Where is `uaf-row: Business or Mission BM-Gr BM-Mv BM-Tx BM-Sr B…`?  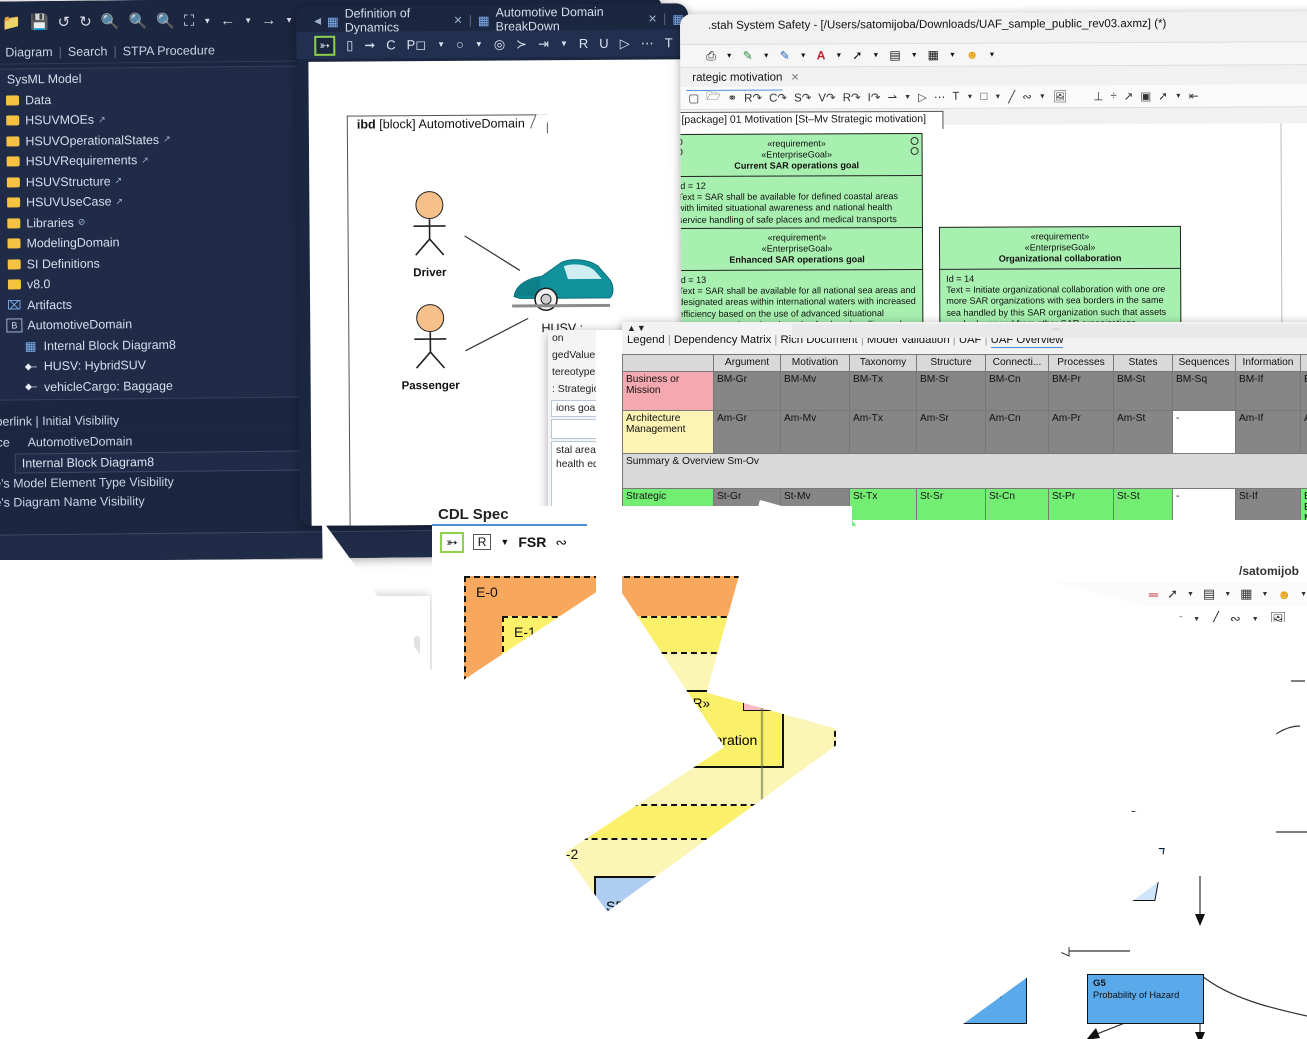
uaf-row: Business or Mission BM-Gr BM-Mv BM-Tx BM-Sr B… is located at coordinates (964, 391).